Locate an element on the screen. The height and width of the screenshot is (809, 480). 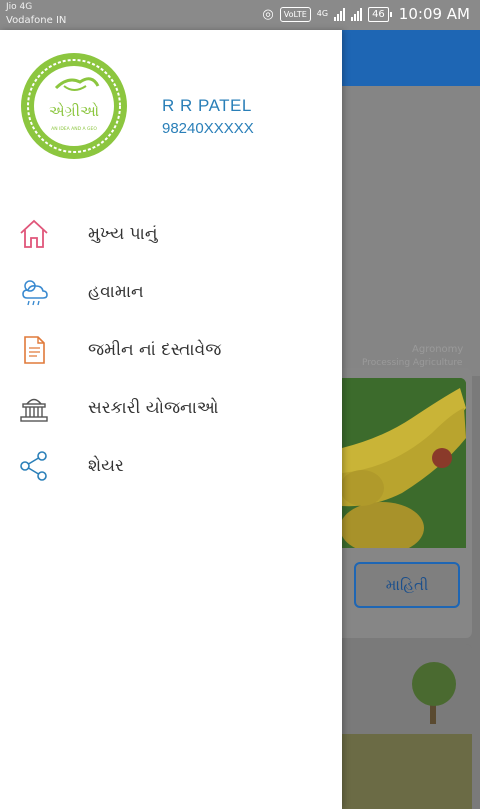
logo-text: એગ્રીઓ is located at coordinates (74, 111).